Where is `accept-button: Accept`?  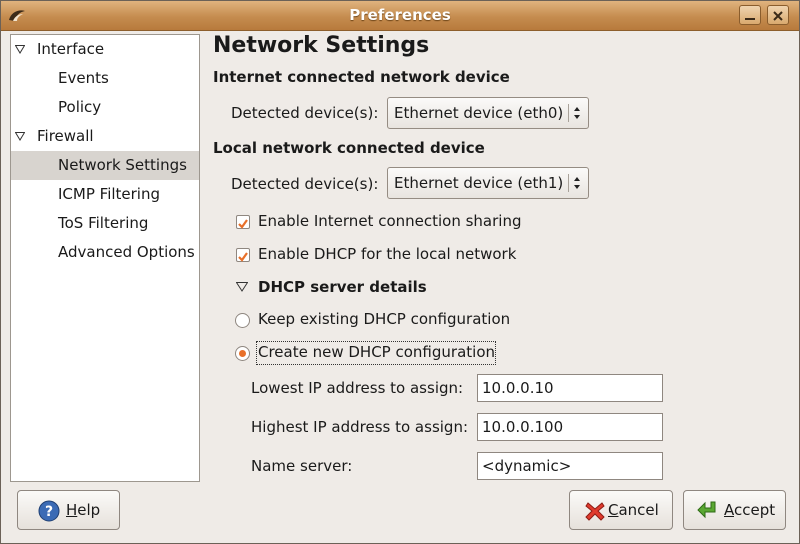 accept-button: Accept is located at coordinates (734, 510).